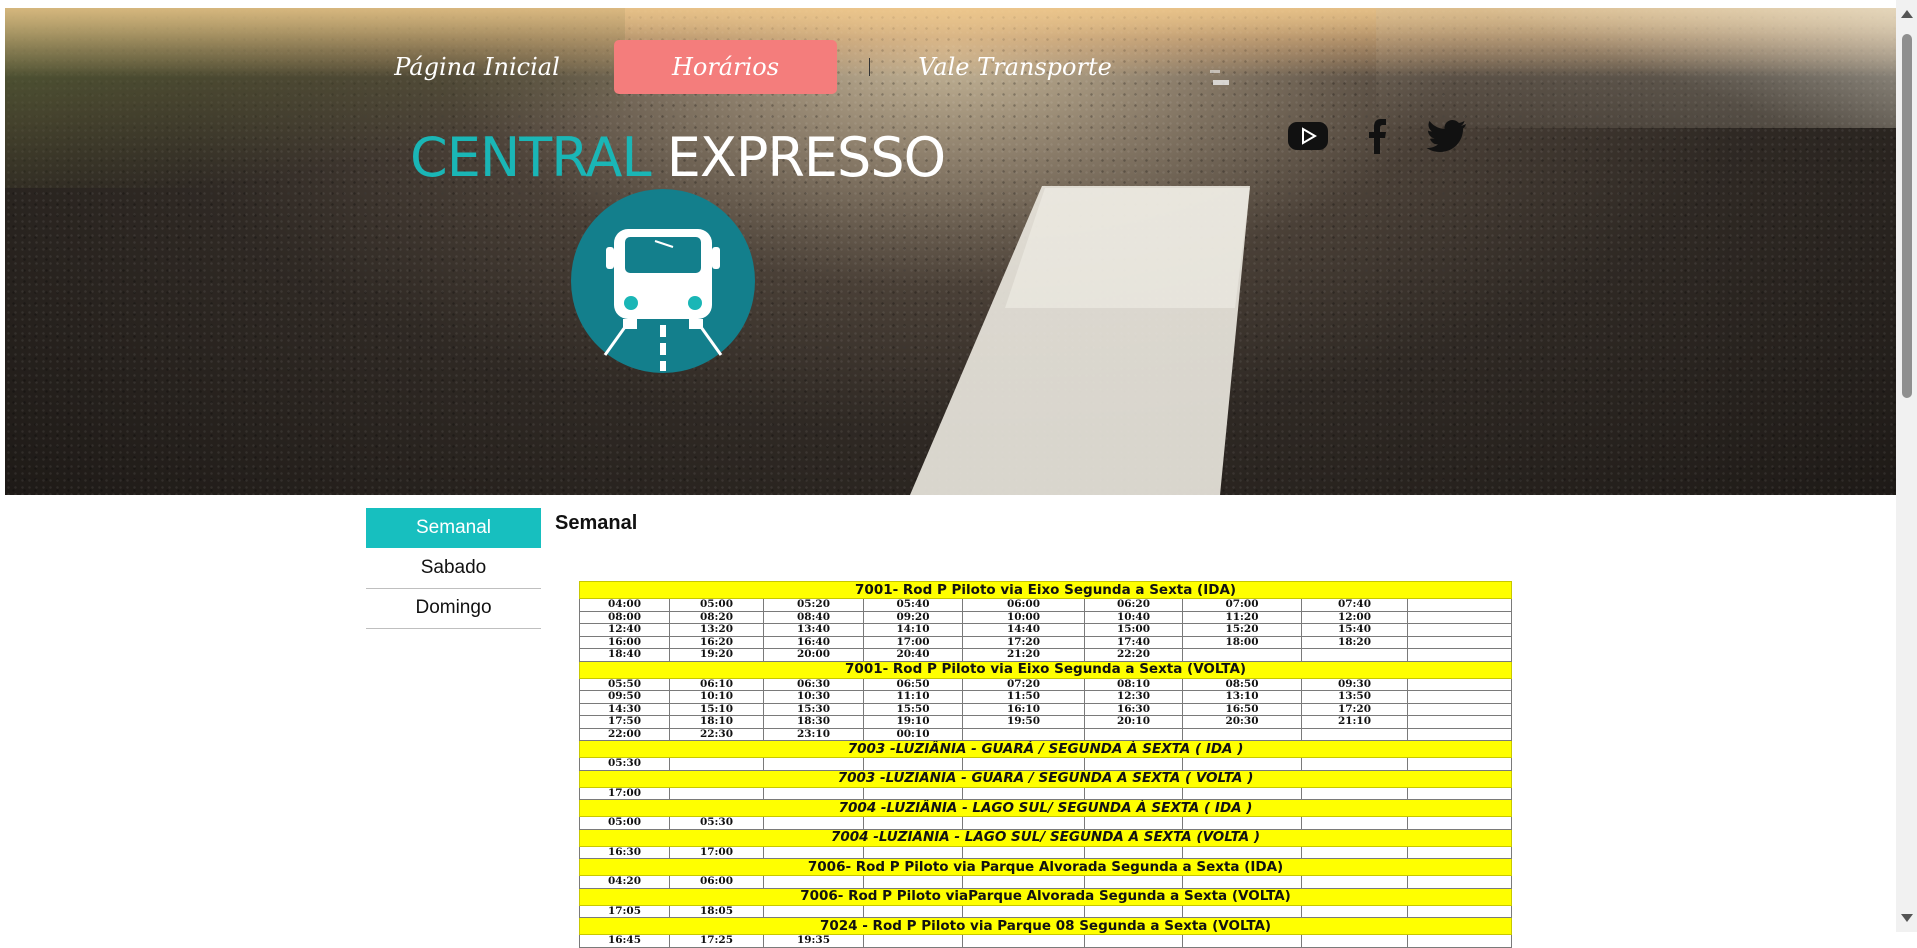 This screenshot has height=948, width=1917. What do you see at coordinates (663, 281) in the screenshot?
I see `bus-logo-icon` at bounding box center [663, 281].